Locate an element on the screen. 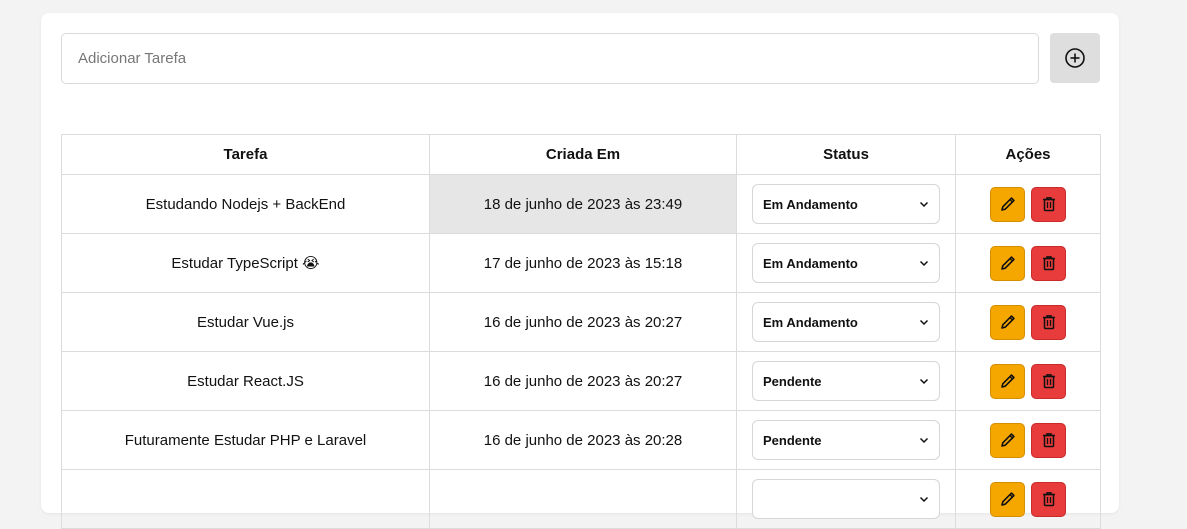  task-created is located at coordinates (583, 499).